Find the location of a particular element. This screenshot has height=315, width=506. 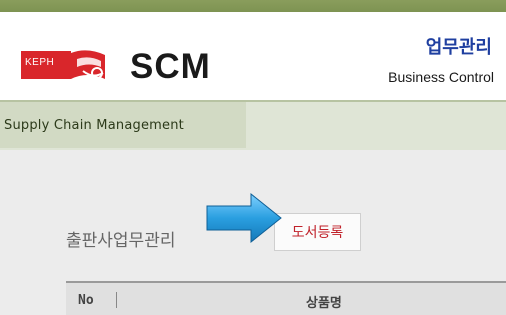

column-header-no: No is located at coordinates (86, 300).